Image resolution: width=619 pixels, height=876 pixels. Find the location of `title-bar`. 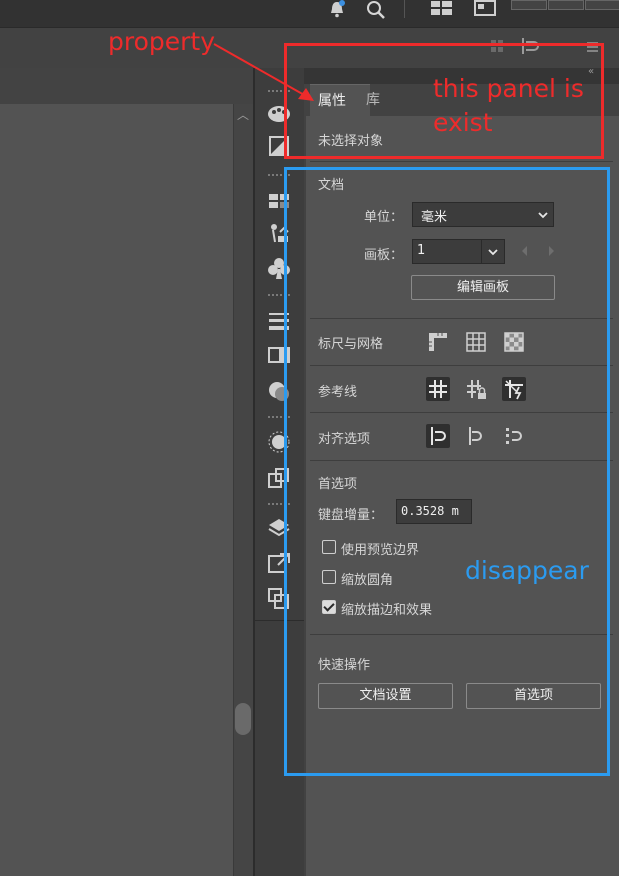

title-bar is located at coordinates (309, 13).